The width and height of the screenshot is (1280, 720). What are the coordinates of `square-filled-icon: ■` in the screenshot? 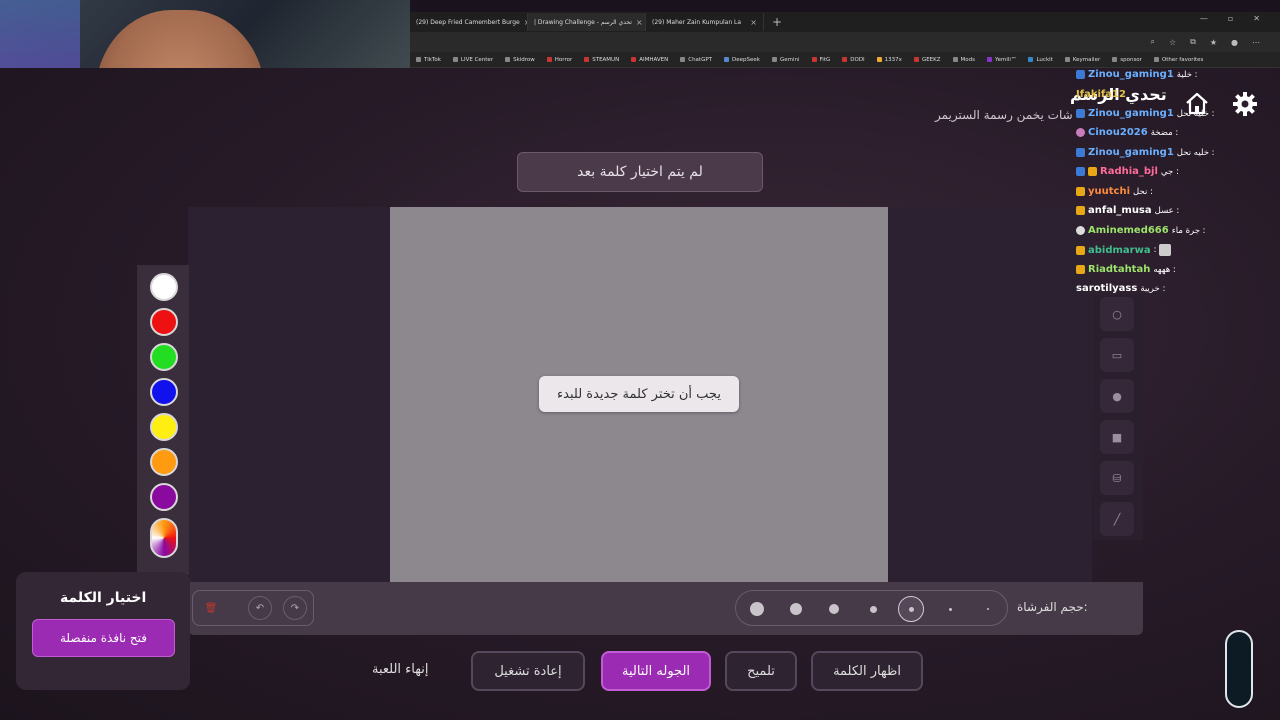 It's located at (1117, 437).